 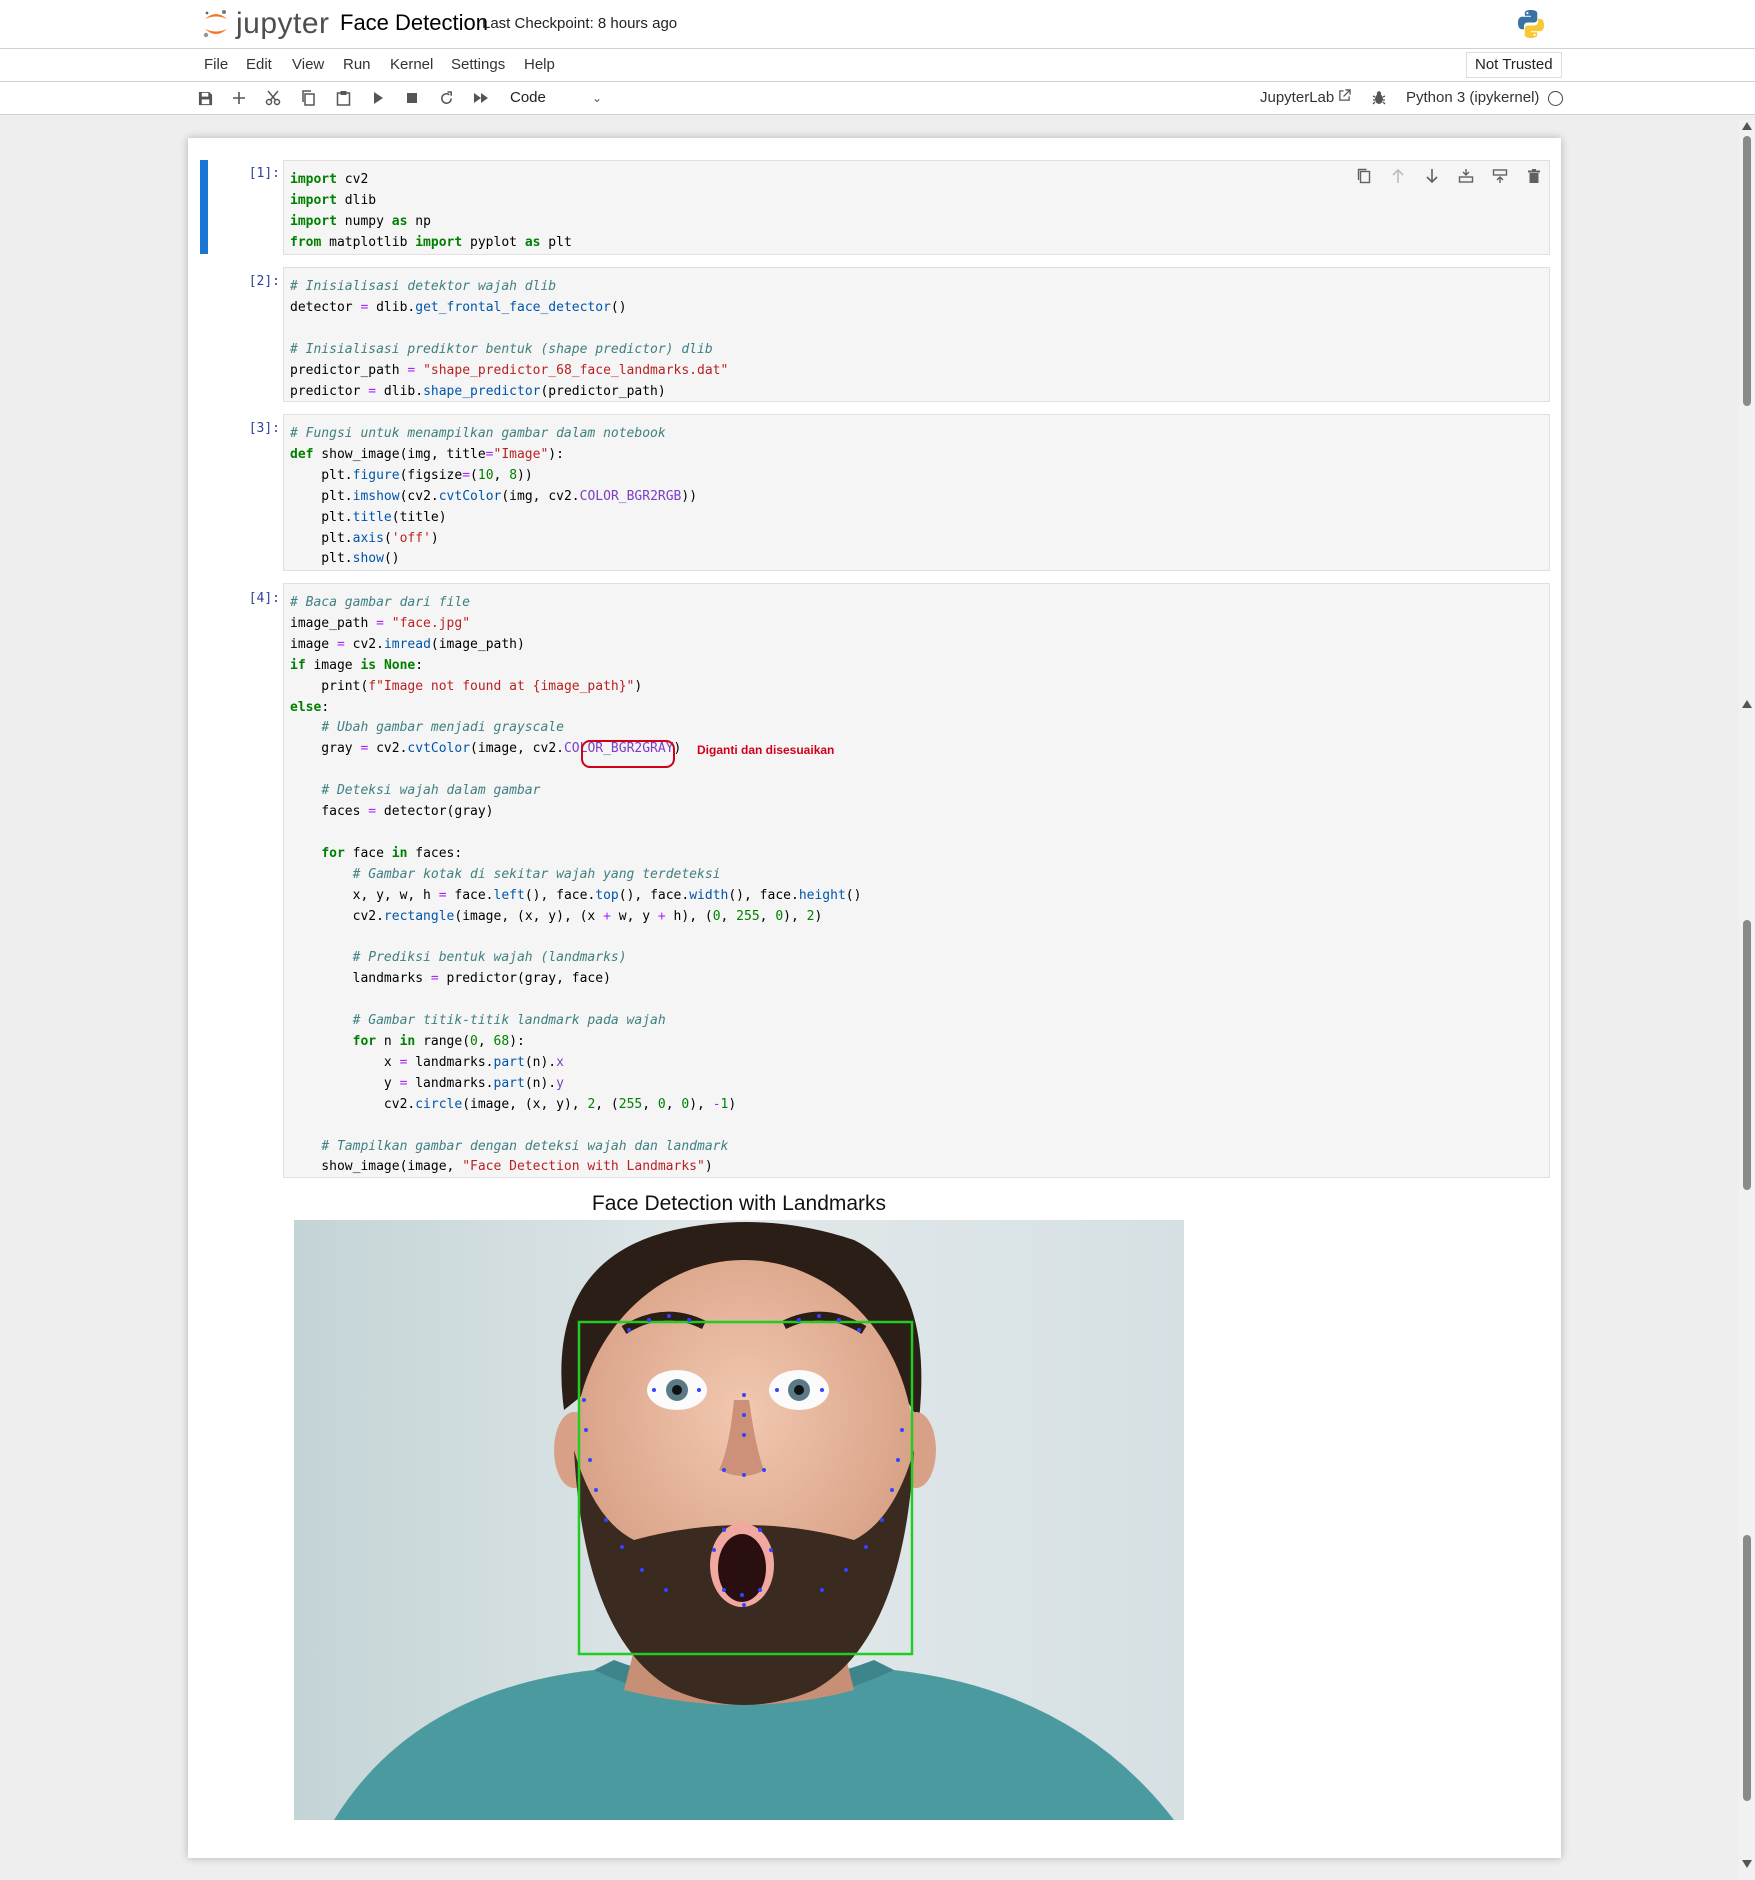 What do you see at coordinates (1555, 98) in the screenshot?
I see `kernel-idle-indicator` at bounding box center [1555, 98].